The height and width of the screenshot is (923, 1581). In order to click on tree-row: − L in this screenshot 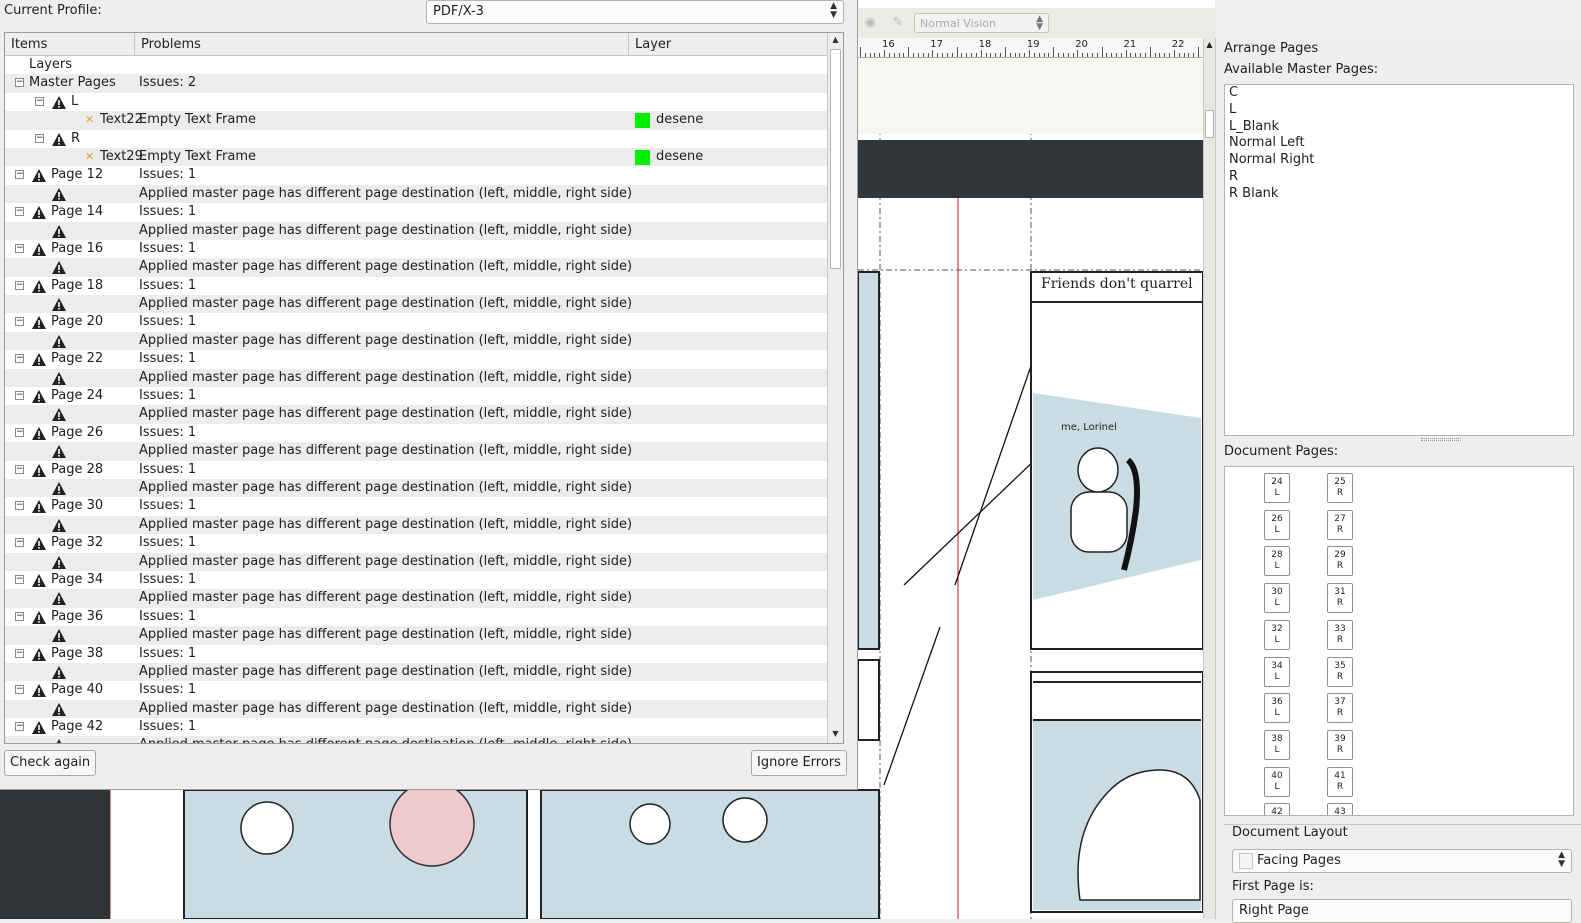, I will do `click(416, 102)`.